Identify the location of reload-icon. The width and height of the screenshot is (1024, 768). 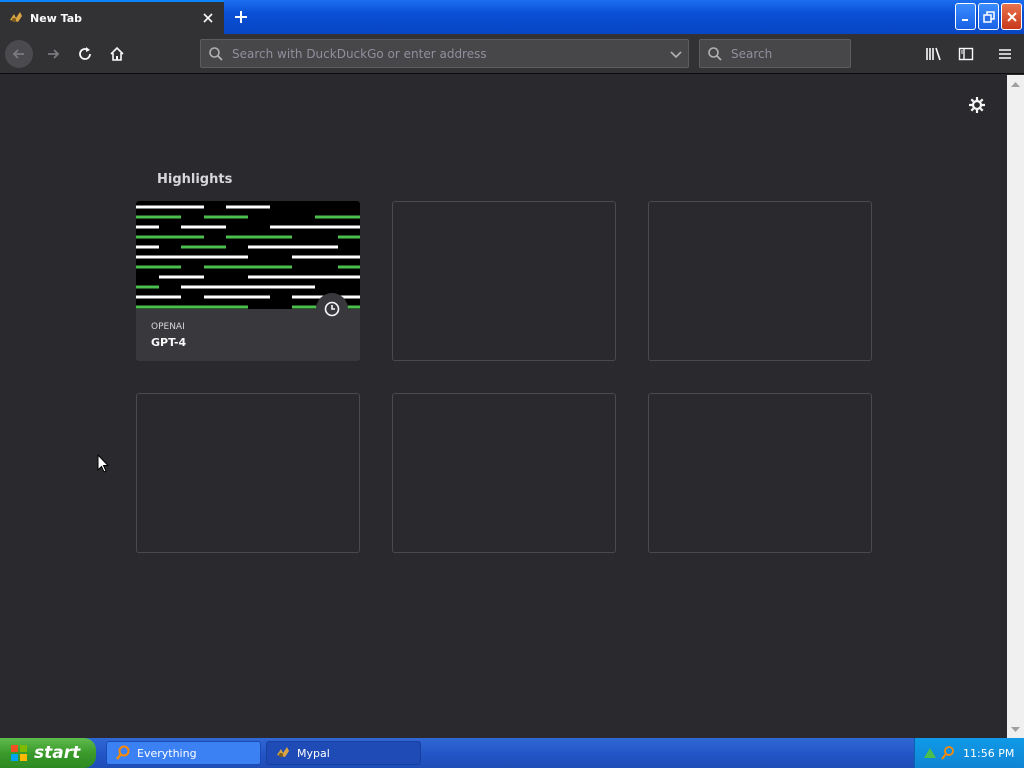
(85, 53).